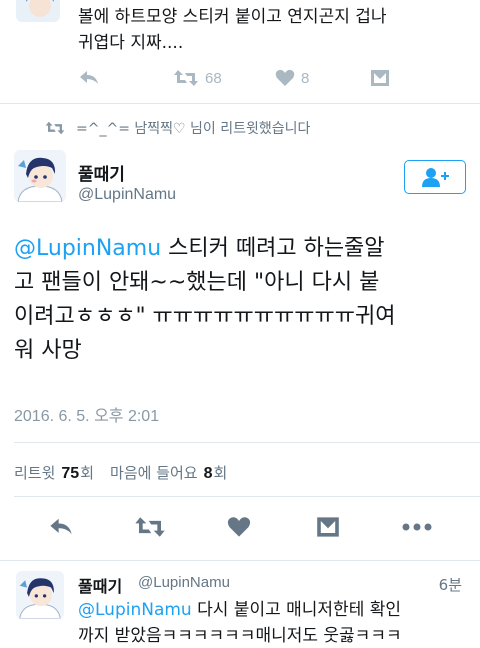 This screenshot has height=648, width=480. I want to click on more-icon, so click(417, 527).